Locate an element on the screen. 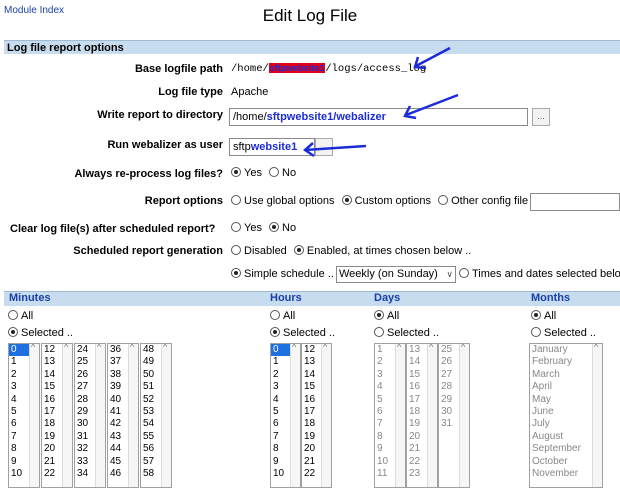  minutes-all-radio is located at coordinates (13, 315).